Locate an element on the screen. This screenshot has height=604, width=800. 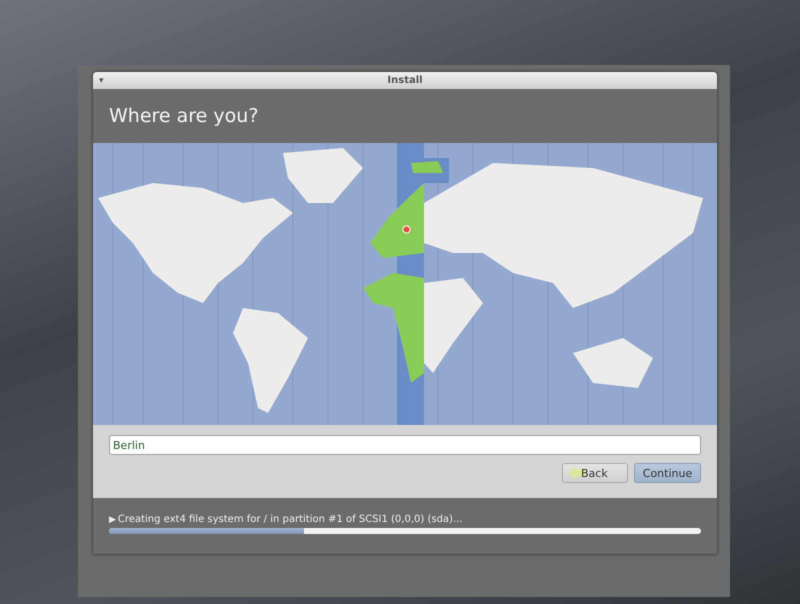
city-pin-icon is located at coordinates (406, 229).